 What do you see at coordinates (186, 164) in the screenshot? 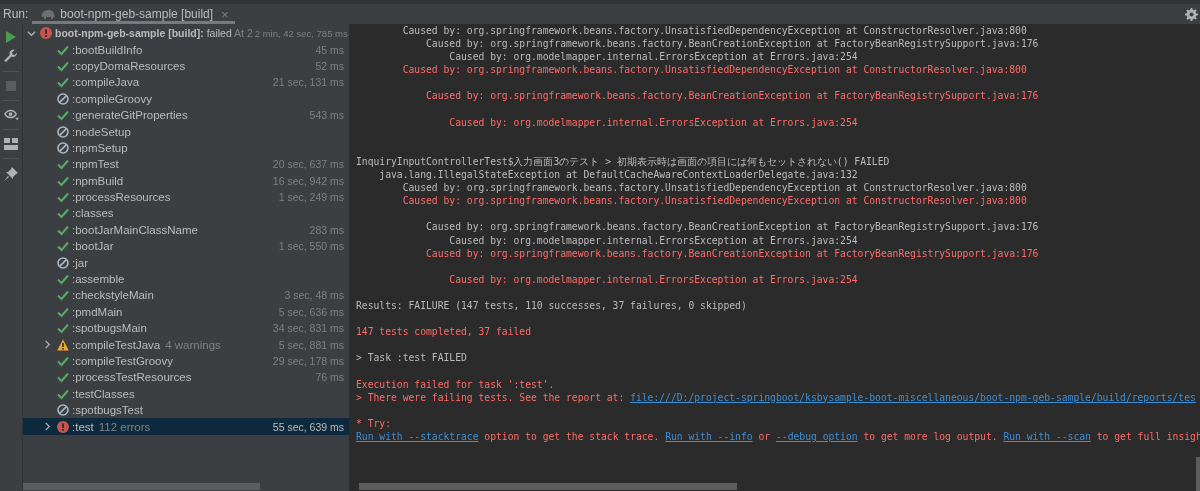
I see `tree-item: :npmTest 20 sec, 637 ms` at bounding box center [186, 164].